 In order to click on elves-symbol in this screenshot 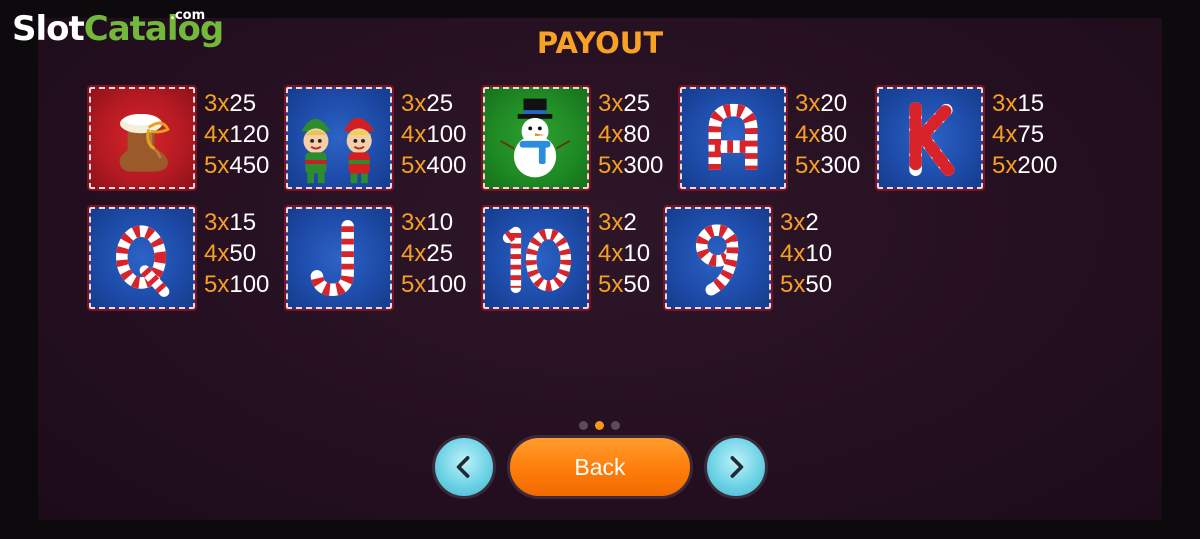, I will do `click(339, 138)`.